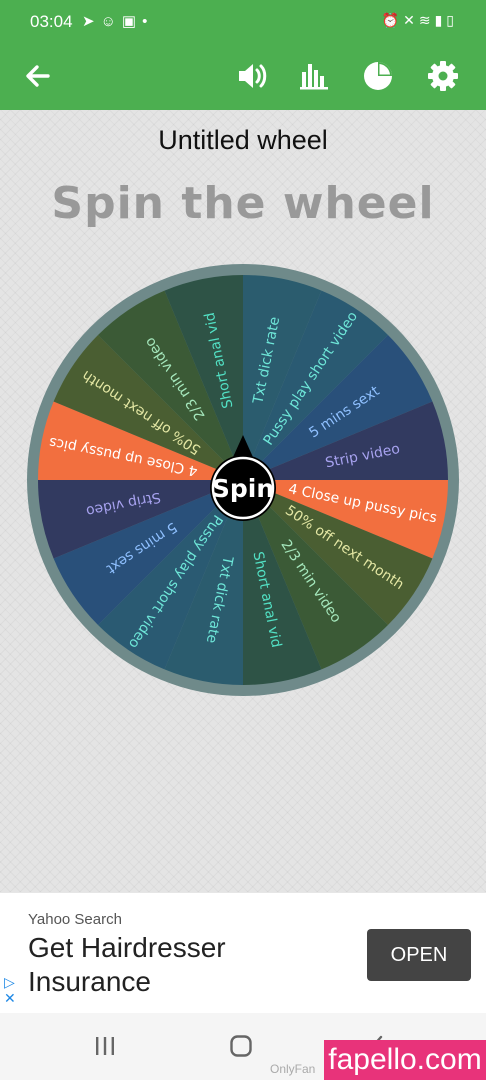  What do you see at coordinates (243, 140) in the screenshot?
I see `wheel-title: Untitled wheel` at bounding box center [243, 140].